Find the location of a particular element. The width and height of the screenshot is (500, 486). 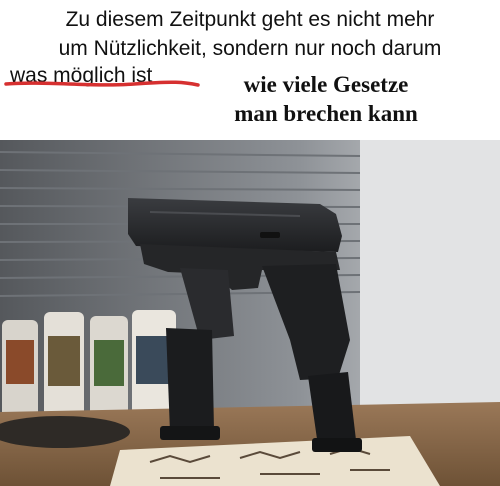

handwritten-addition: wie viele Gesetze man brechen kann is located at coordinates (326, 99).